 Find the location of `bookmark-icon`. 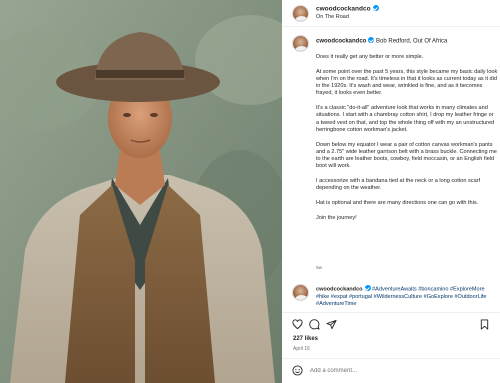

bookmark-icon is located at coordinates (484, 324).